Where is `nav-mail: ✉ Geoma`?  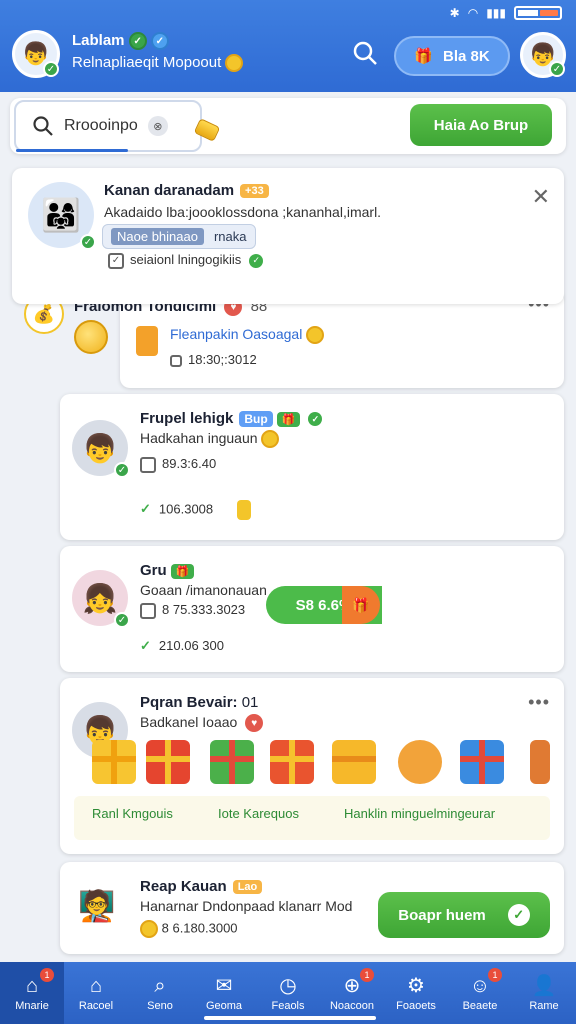
nav-mail: ✉ Geoma is located at coordinates (224, 993).